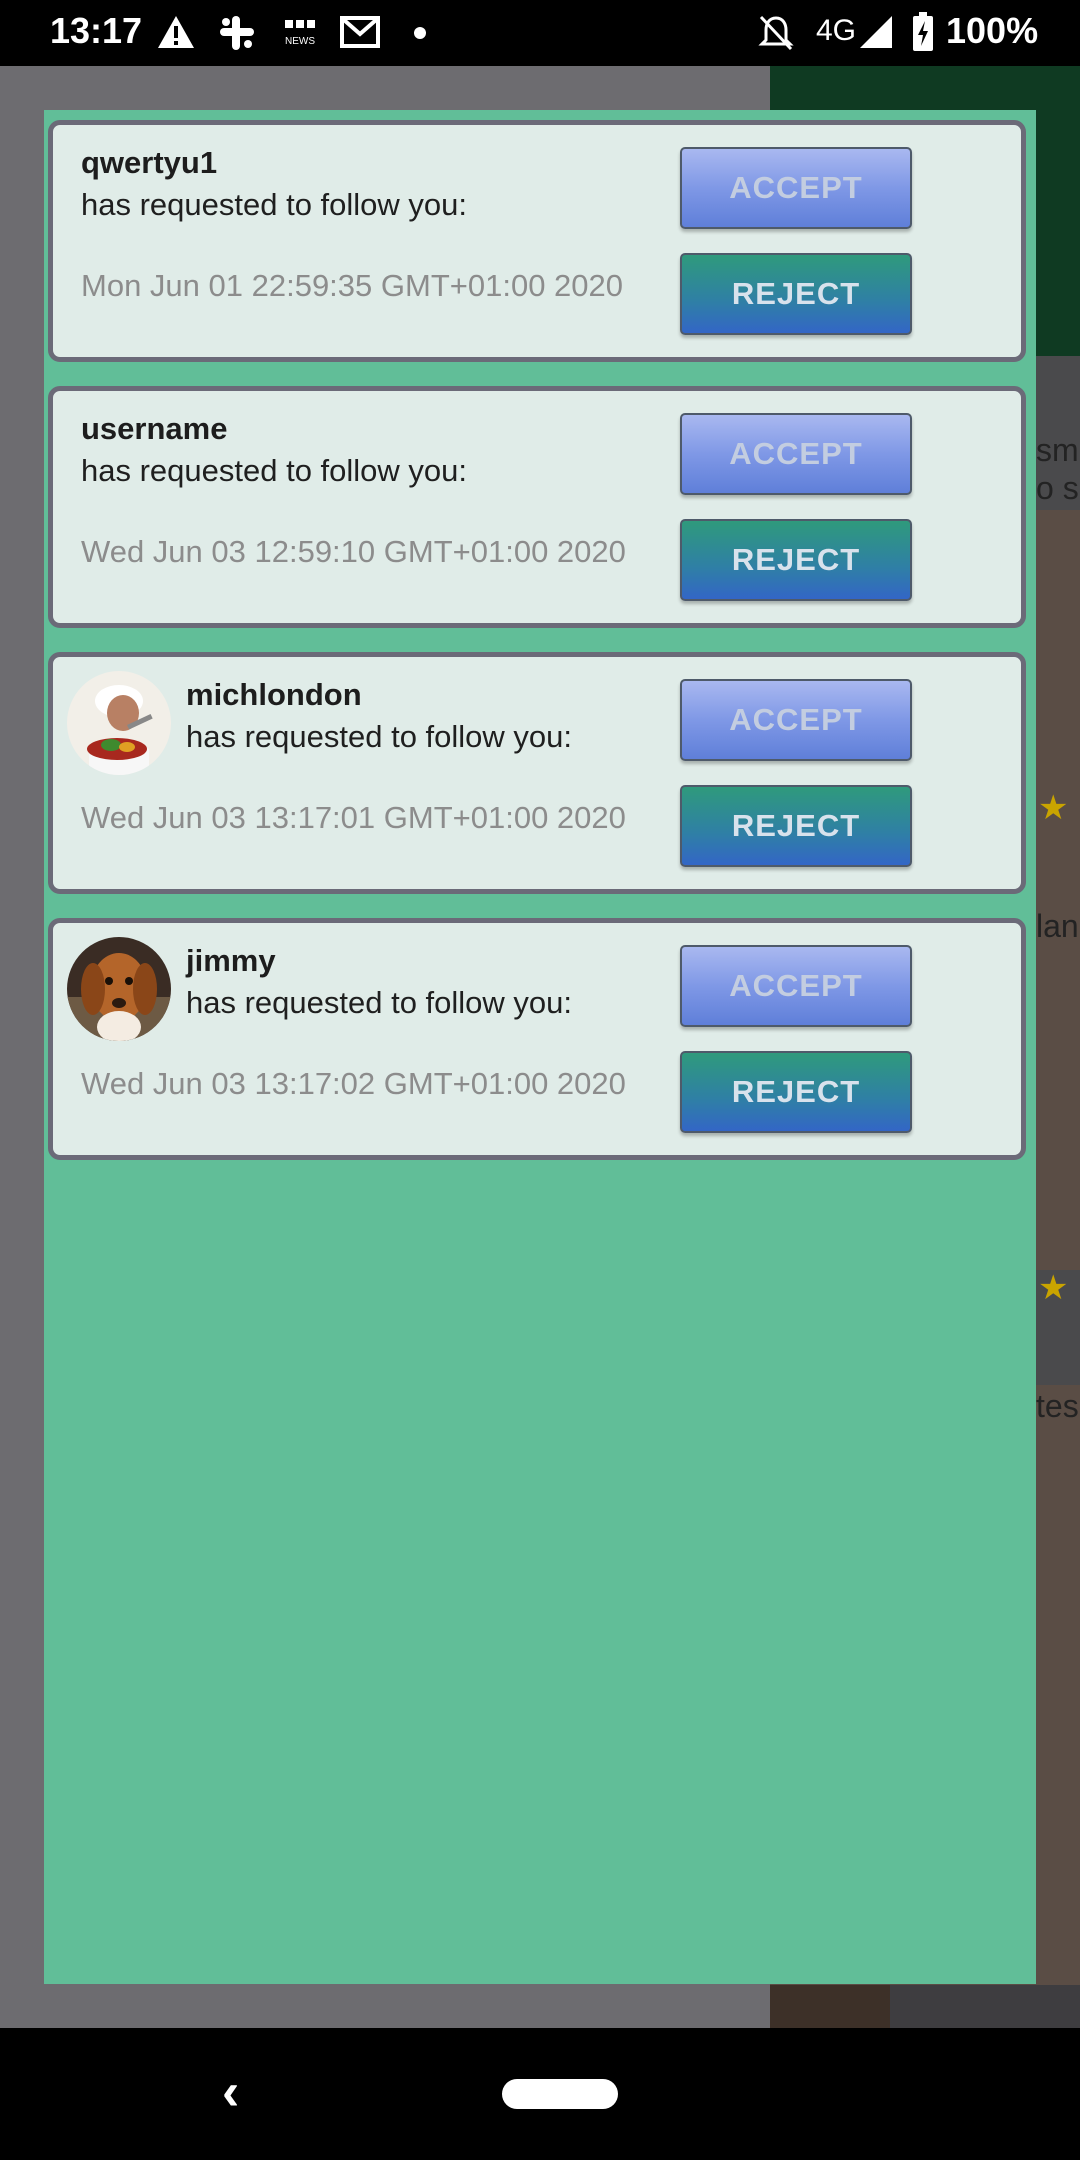 This screenshot has height=2160, width=1080. What do you see at coordinates (992, 30) in the screenshot?
I see `battery-level: 100%` at bounding box center [992, 30].